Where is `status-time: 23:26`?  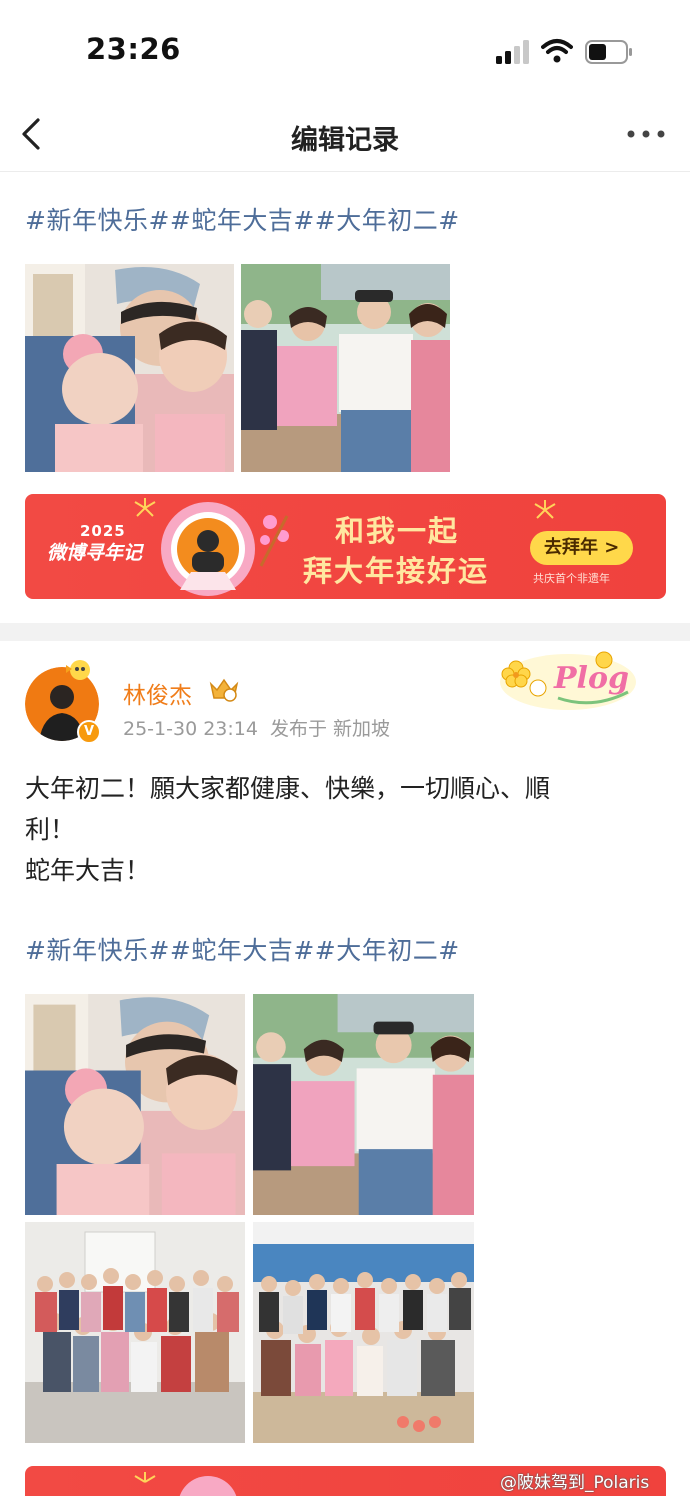 status-time: 23:26 is located at coordinates (133, 49).